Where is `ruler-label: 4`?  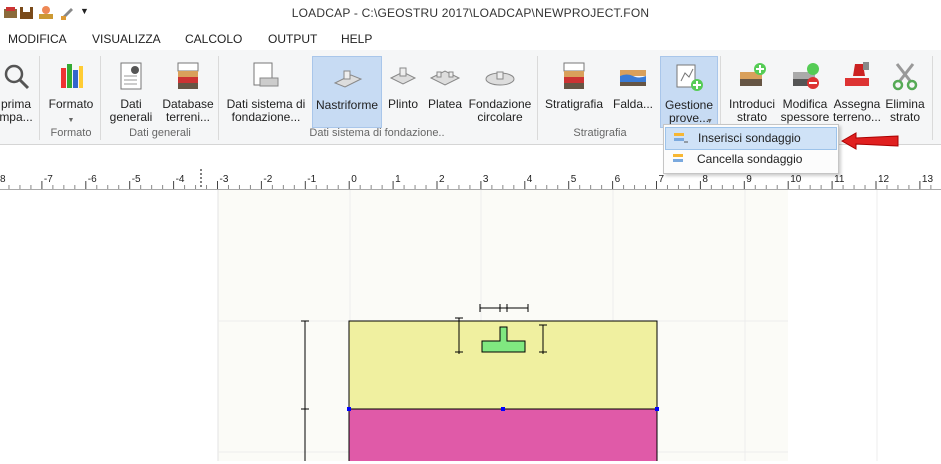 ruler-label: 4 is located at coordinates (530, 179).